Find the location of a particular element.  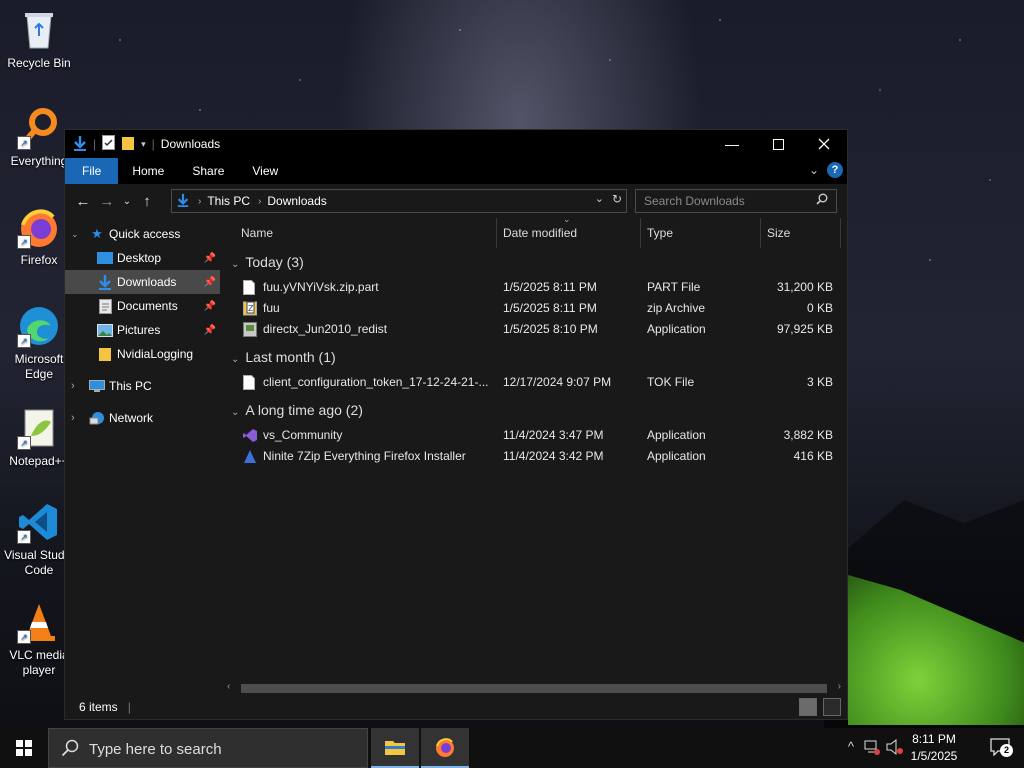

clock-date: 1/5/2025 is located at coordinates (934, 756).